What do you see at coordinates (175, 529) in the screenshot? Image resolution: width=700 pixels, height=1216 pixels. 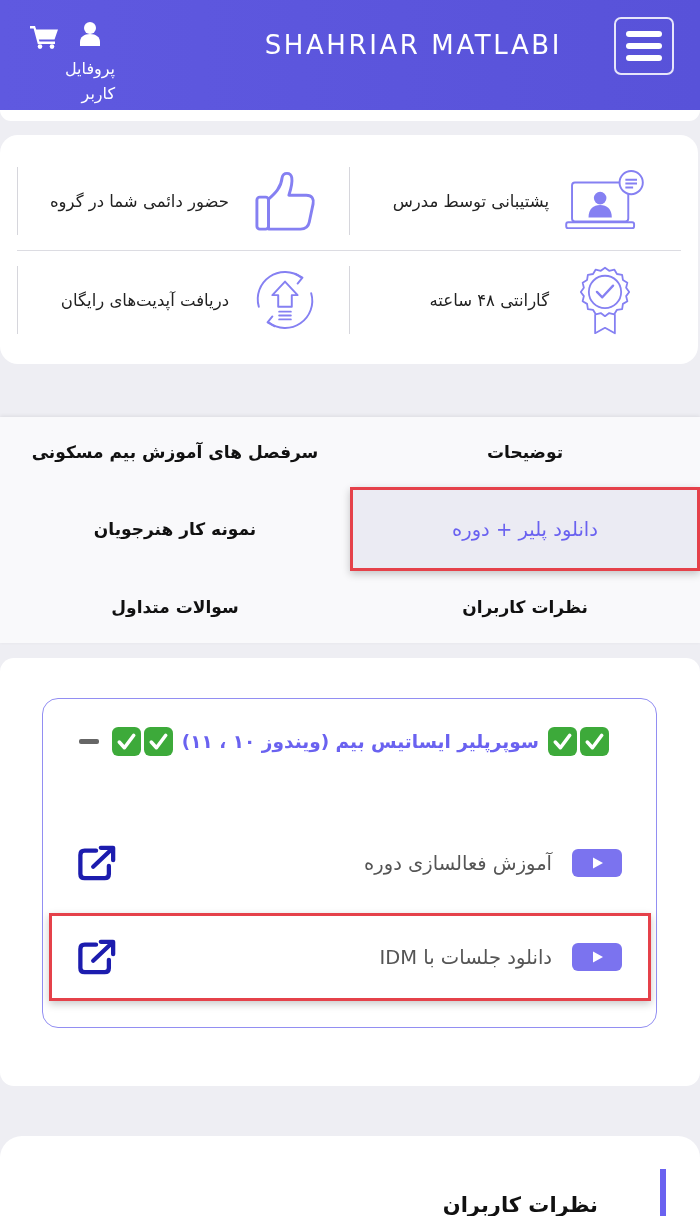 I see `tab: نمونه کار هنرجویان` at bounding box center [175, 529].